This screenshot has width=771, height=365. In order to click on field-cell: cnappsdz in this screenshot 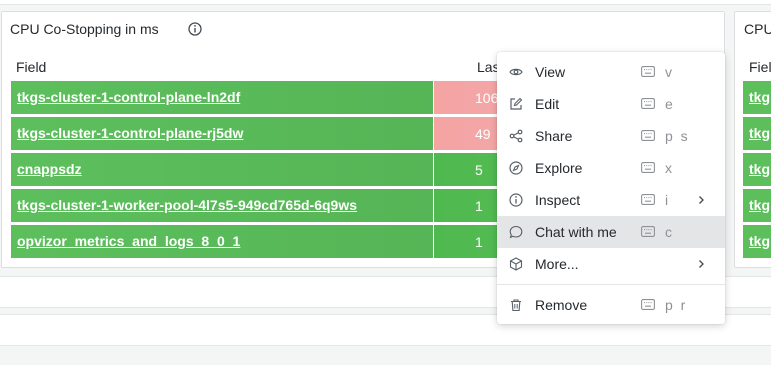, I will do `click(222, 169)`.